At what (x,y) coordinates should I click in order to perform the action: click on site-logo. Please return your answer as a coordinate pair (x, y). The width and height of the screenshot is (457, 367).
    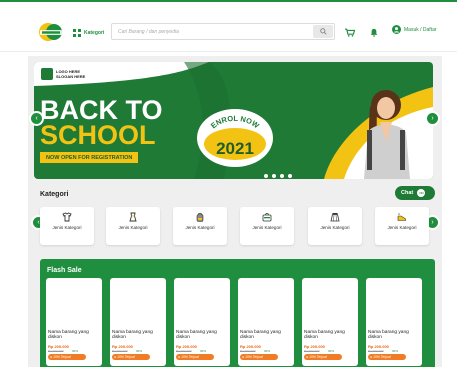
    Looking at the image, I should click on (52, 32).